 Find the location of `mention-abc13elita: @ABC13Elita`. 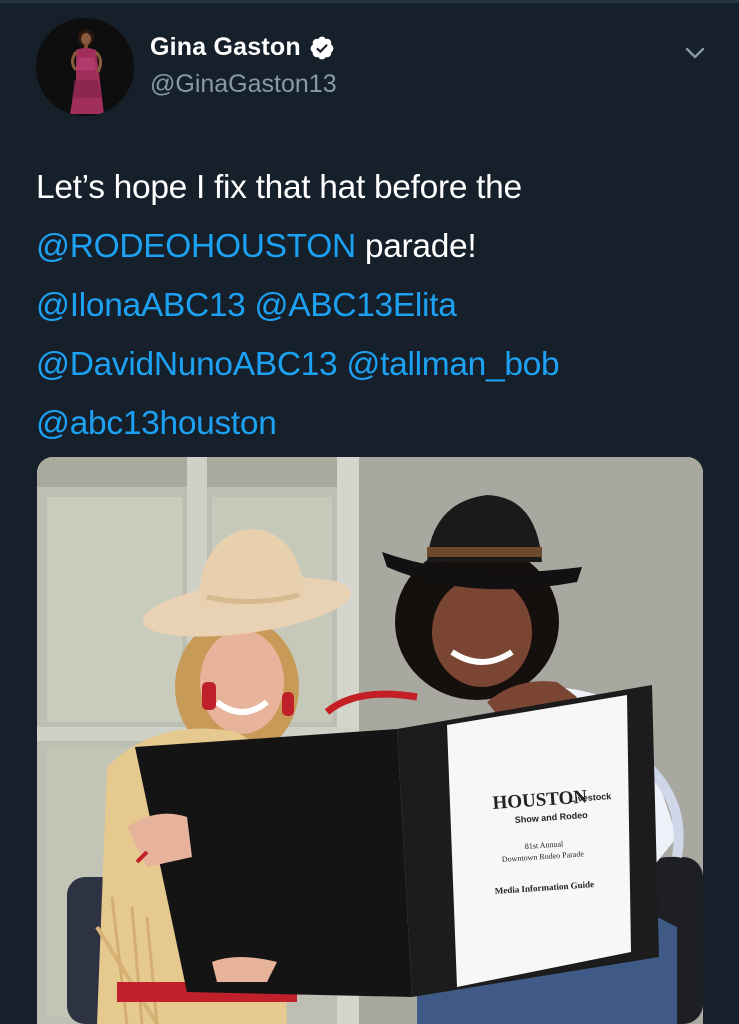

mention-abc13elita: @ABC13Elita is located at coordinates (356, 305).